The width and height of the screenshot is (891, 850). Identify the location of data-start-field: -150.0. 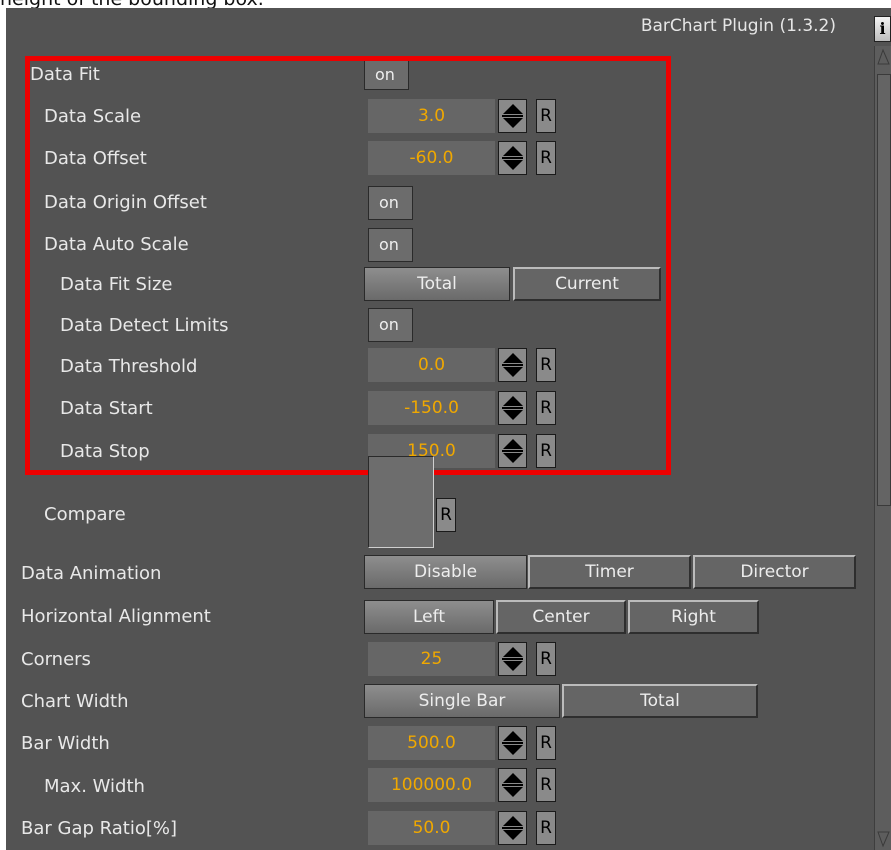
(431, 408).